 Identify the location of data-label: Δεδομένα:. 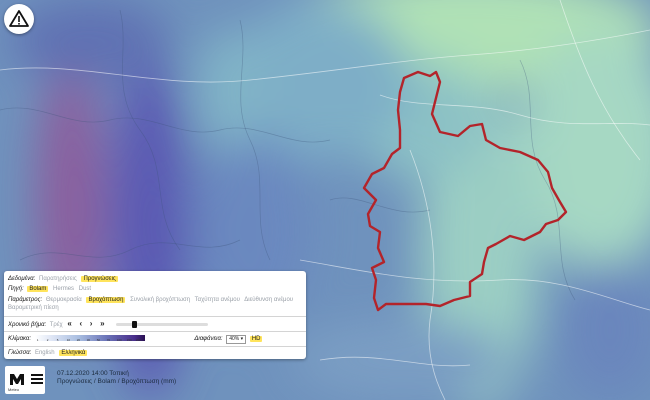
(22, 279).